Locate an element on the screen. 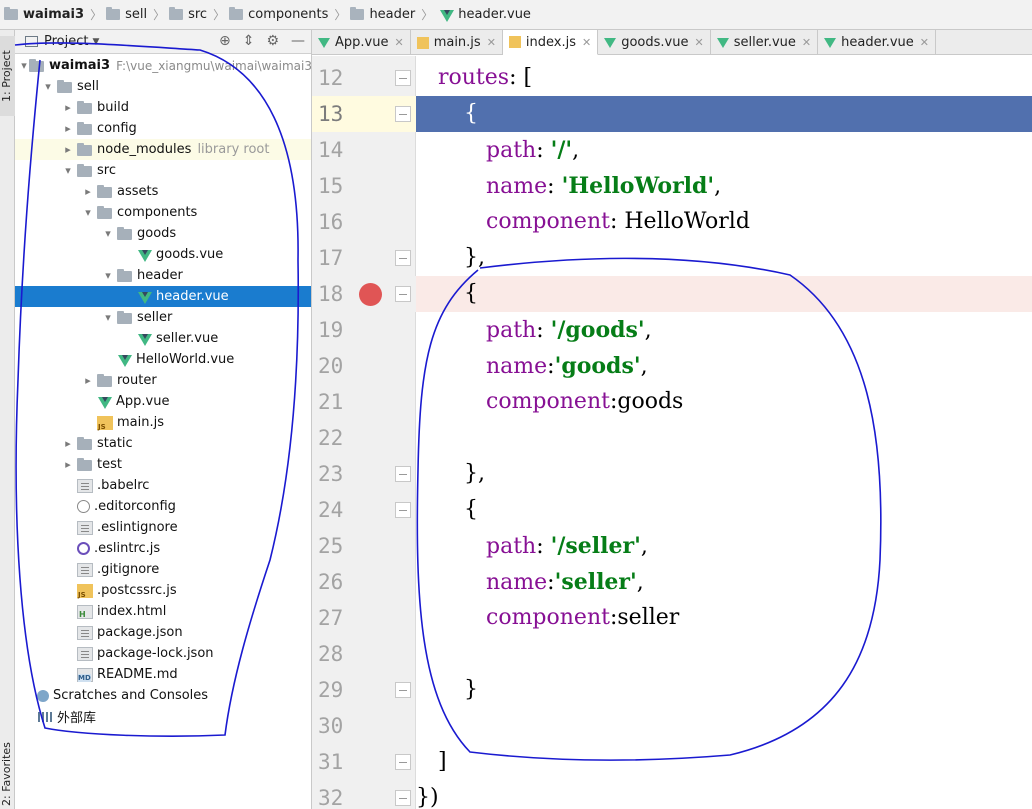 The width and height of the screenshot is (1032, 809). breadcrumb-item-src: src 〉 is located at coordinates (199, 14).